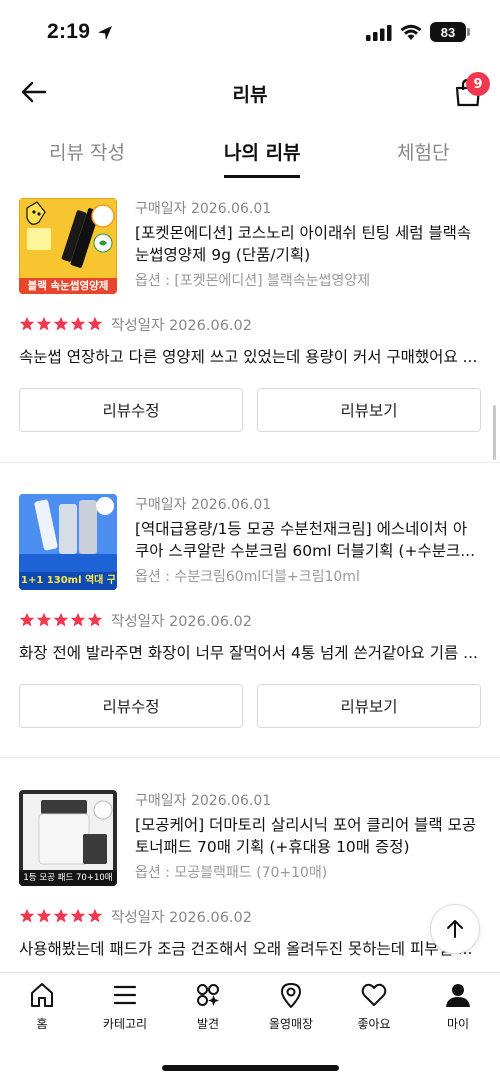  What do you see at coordinates (208, 995) in the screenshot?
I see `discover-icon` at bounding box center [208, 995].